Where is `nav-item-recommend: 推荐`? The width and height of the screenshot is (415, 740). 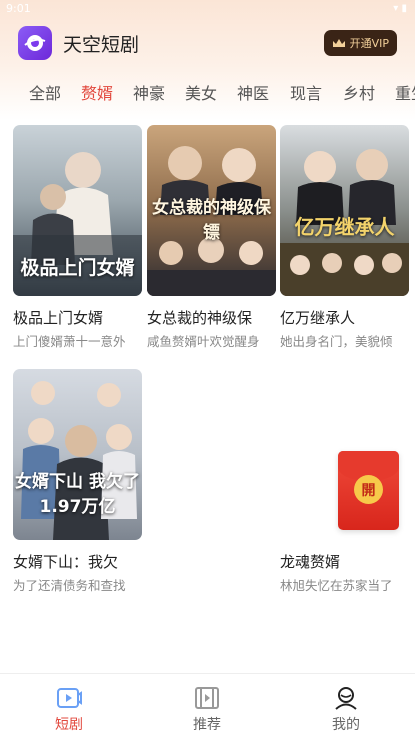
nav-item-recommend: 推荐 is located at coordinates (207, 707).